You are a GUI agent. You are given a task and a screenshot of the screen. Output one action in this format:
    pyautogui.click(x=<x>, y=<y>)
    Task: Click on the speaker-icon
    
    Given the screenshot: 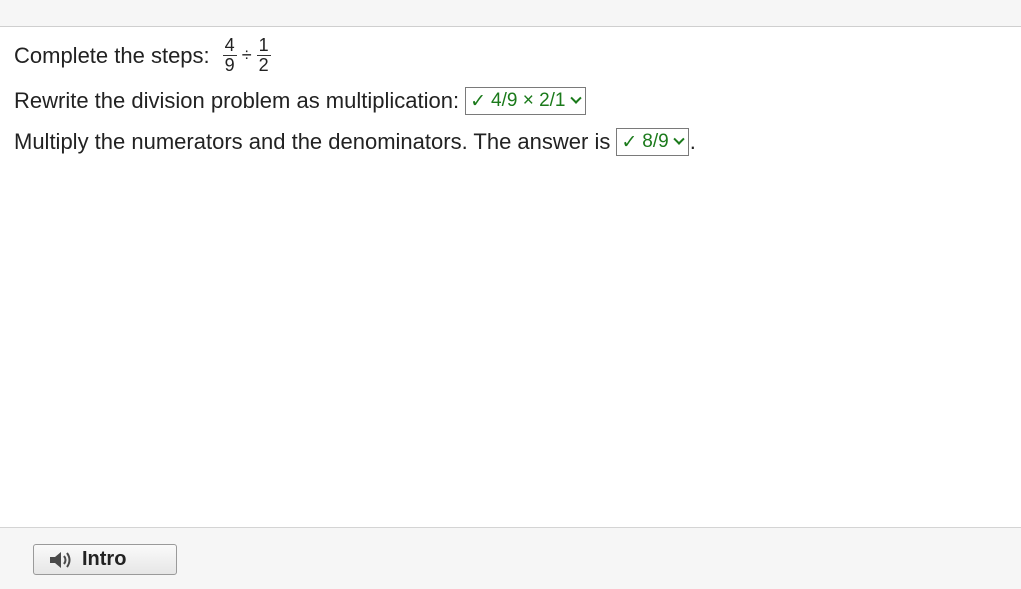 What is the action you would take?
    pyautogui.click(x=60, y=559)
    